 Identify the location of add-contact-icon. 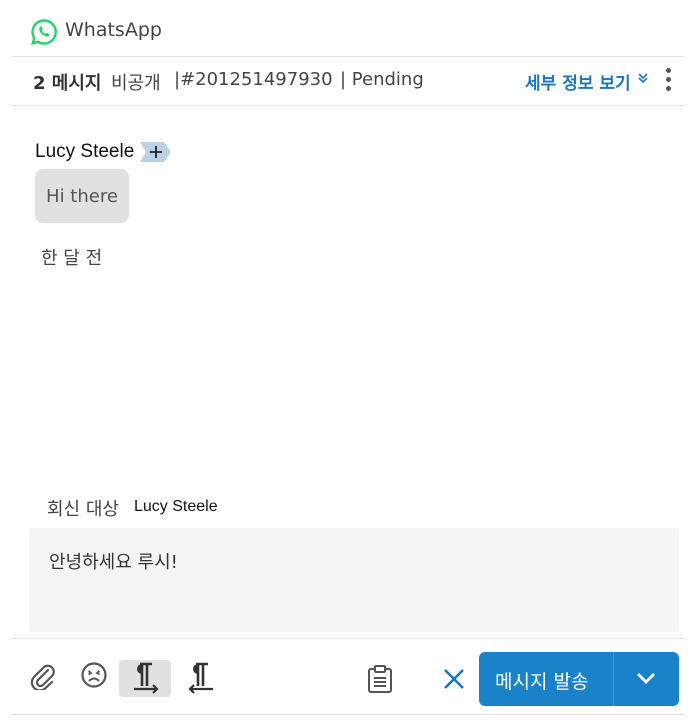
(156, 152).